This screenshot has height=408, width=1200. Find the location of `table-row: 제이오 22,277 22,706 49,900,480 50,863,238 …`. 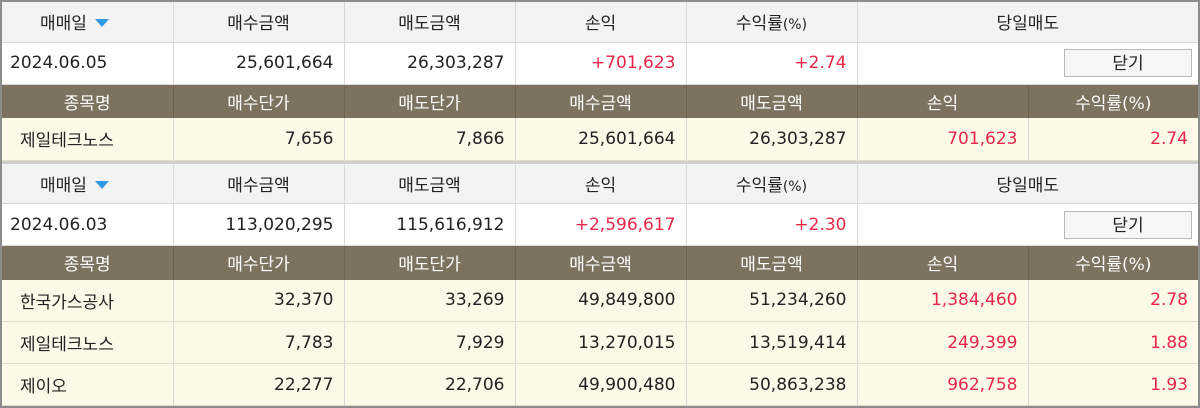

table-row: 제이오 22,277 22,706 49,900,480 50,863,238 … is located at coordinates (600, 384).